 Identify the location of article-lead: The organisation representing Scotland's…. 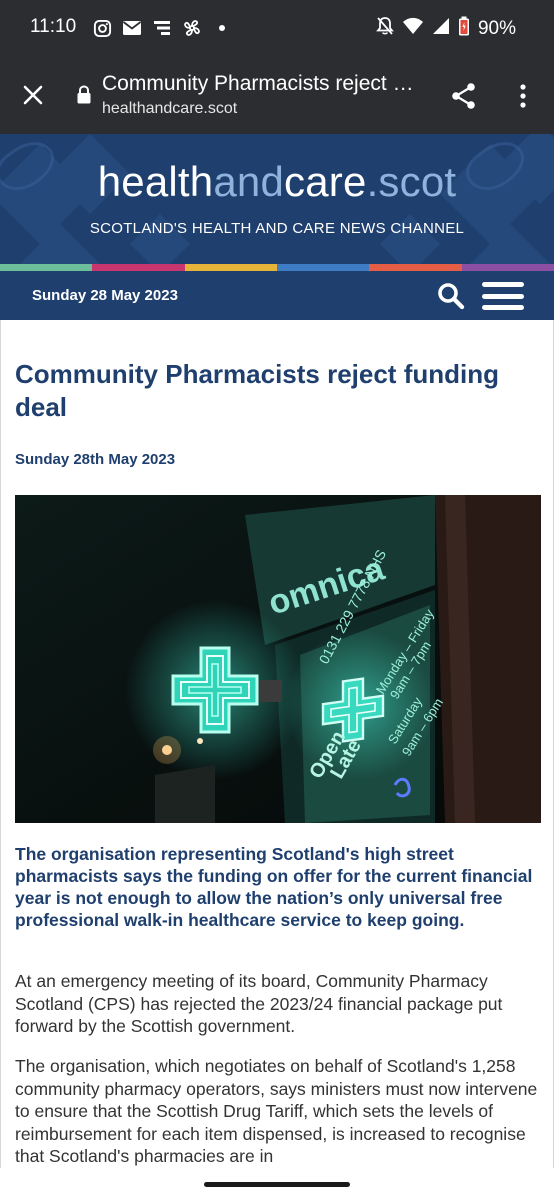
(274, 887).